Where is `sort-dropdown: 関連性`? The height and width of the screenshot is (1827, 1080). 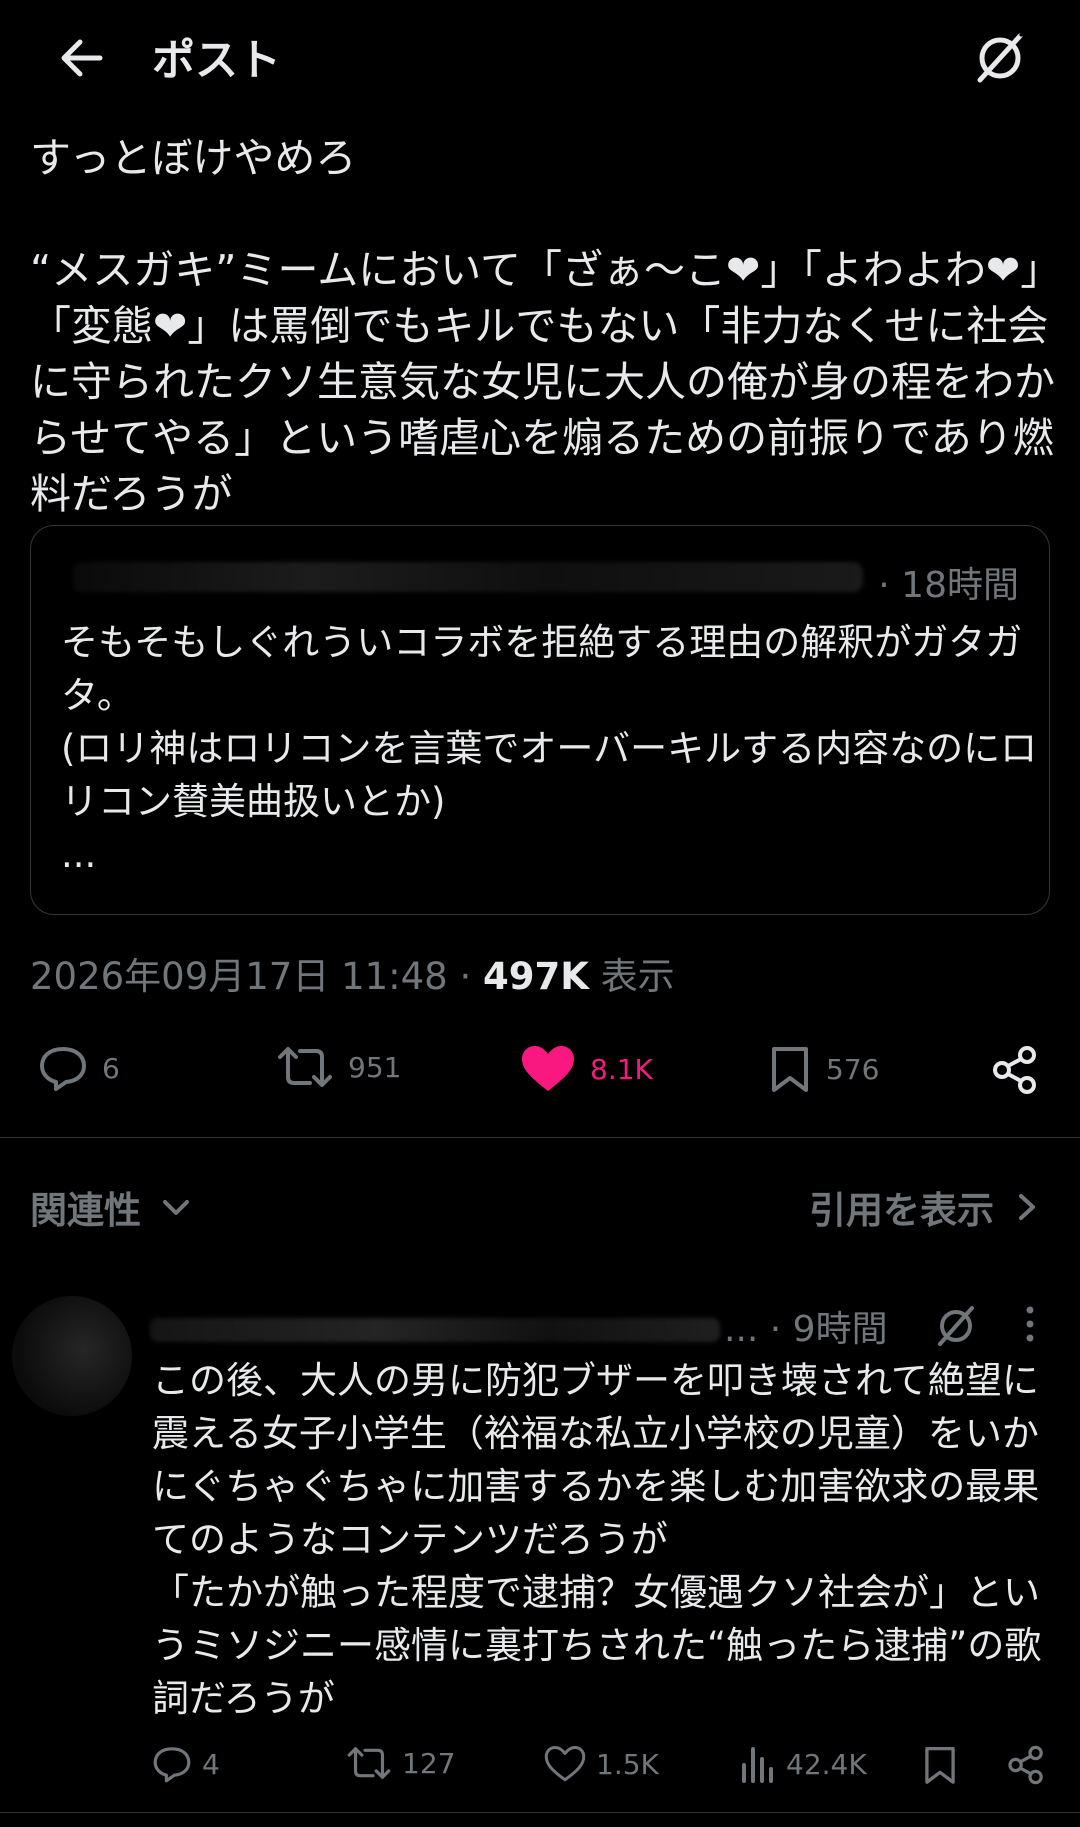 sort-dropdown: 関連性 is located at coordinates (111, 1207).